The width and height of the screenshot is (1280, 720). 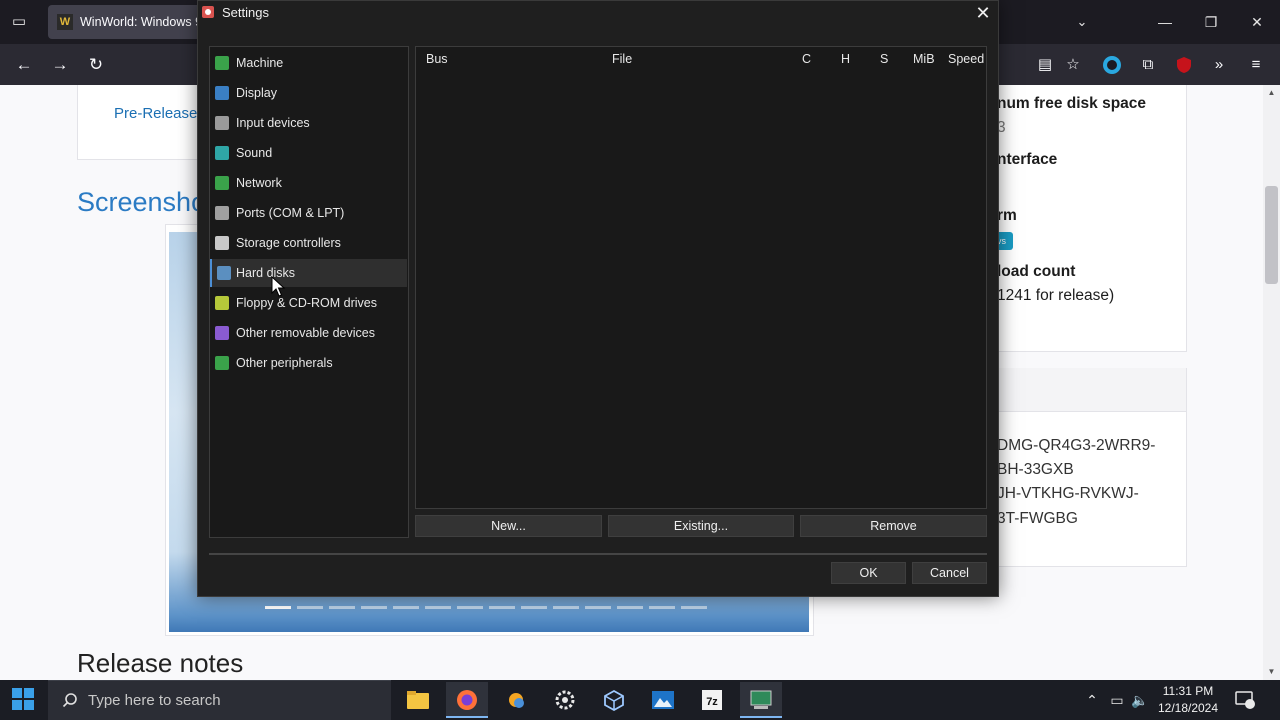 What do you see at coordinates (308, 153) in the screenshot?
I see `category-item: Sound` at bounding box center [308, 153].